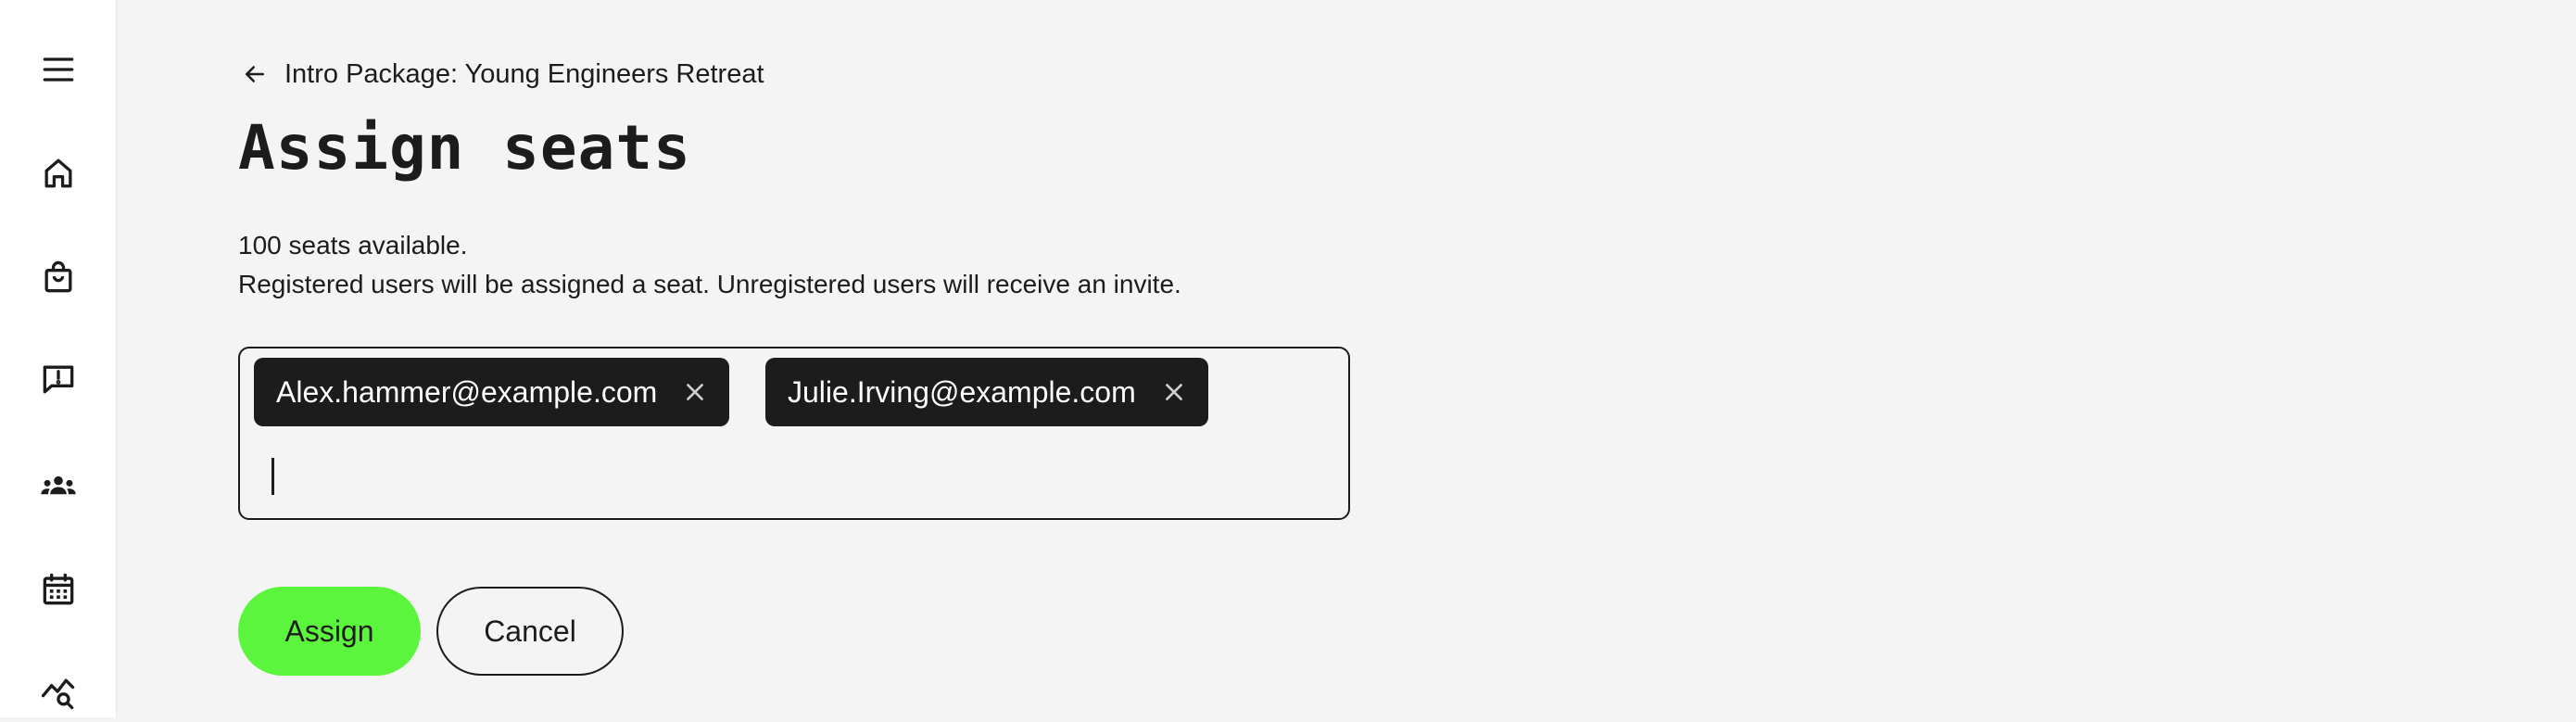  I want to click on sidebar-item-shop, so click(59, 277).